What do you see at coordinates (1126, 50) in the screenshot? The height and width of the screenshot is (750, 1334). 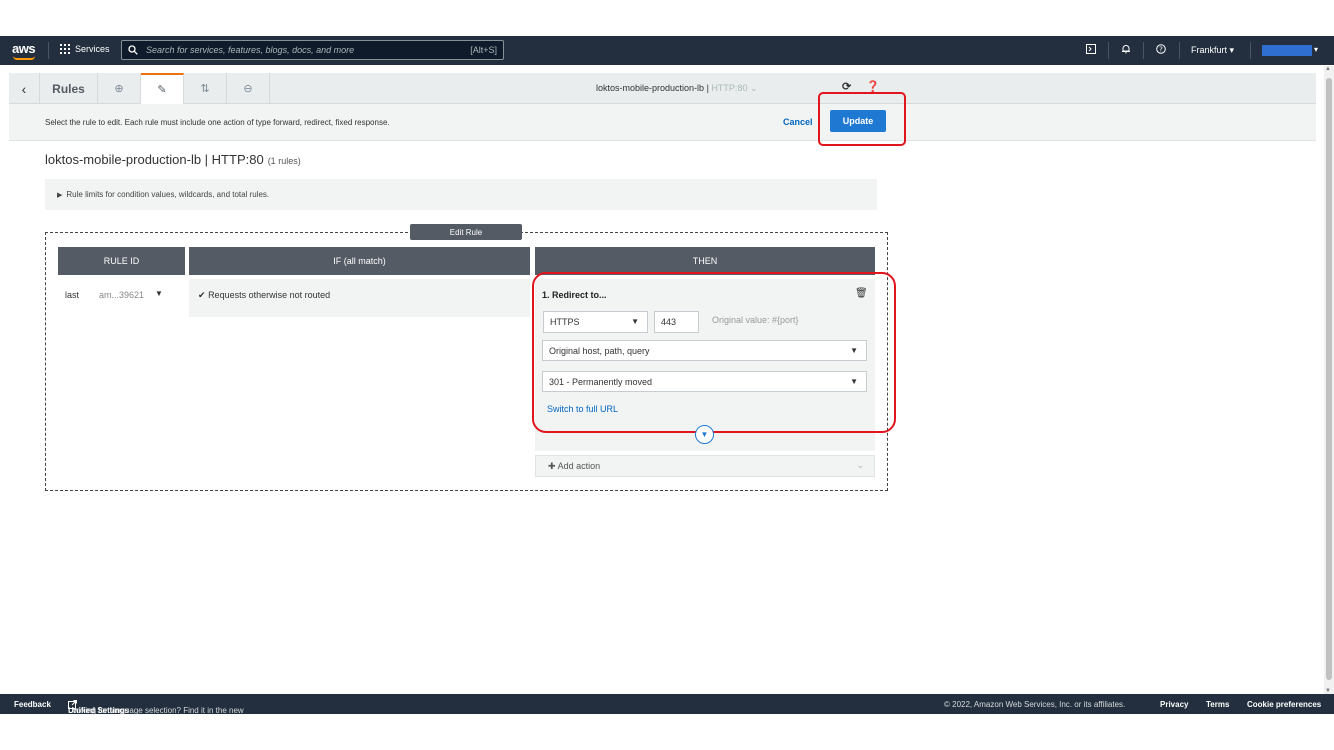 I see `bell-icon` at bounding box center [1126, 50].